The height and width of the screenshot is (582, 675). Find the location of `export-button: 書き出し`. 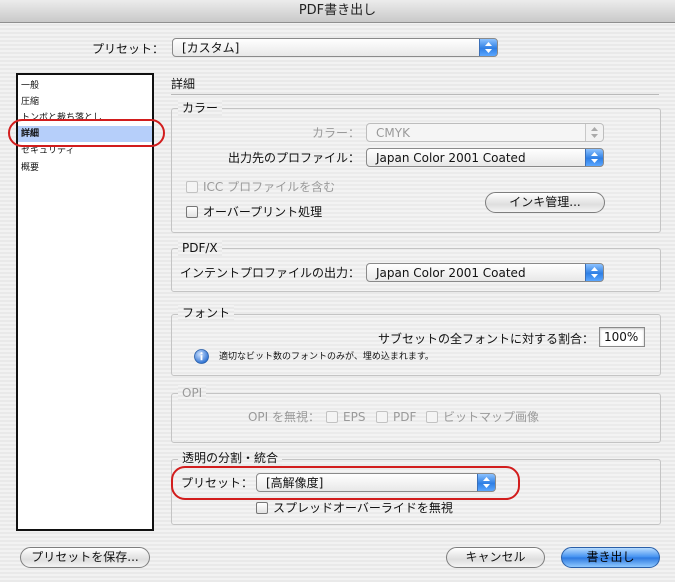

export-button: 書き出し is located at coordinates (610, 557).